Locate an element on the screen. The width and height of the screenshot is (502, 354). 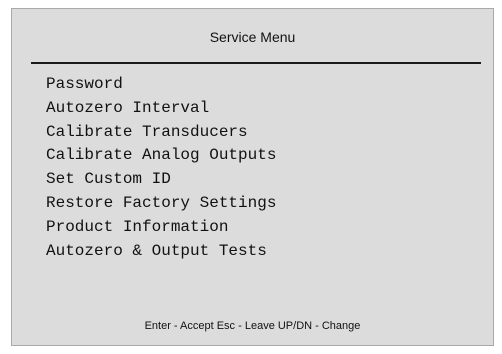
menu-item-autozero-output-tests: Autozero & Output Tests is located at coordinates (161, 252).